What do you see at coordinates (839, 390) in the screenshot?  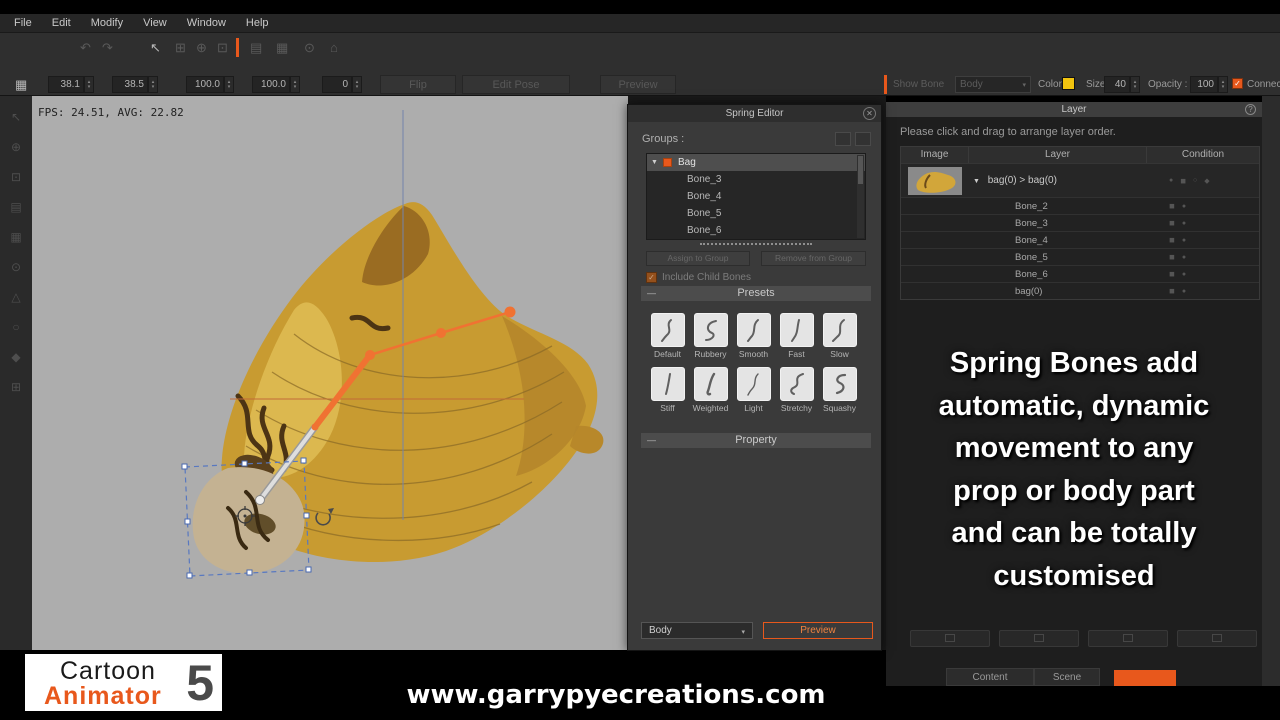 I see `preset-squashy: Squashy` at bounding box center [839, 390].